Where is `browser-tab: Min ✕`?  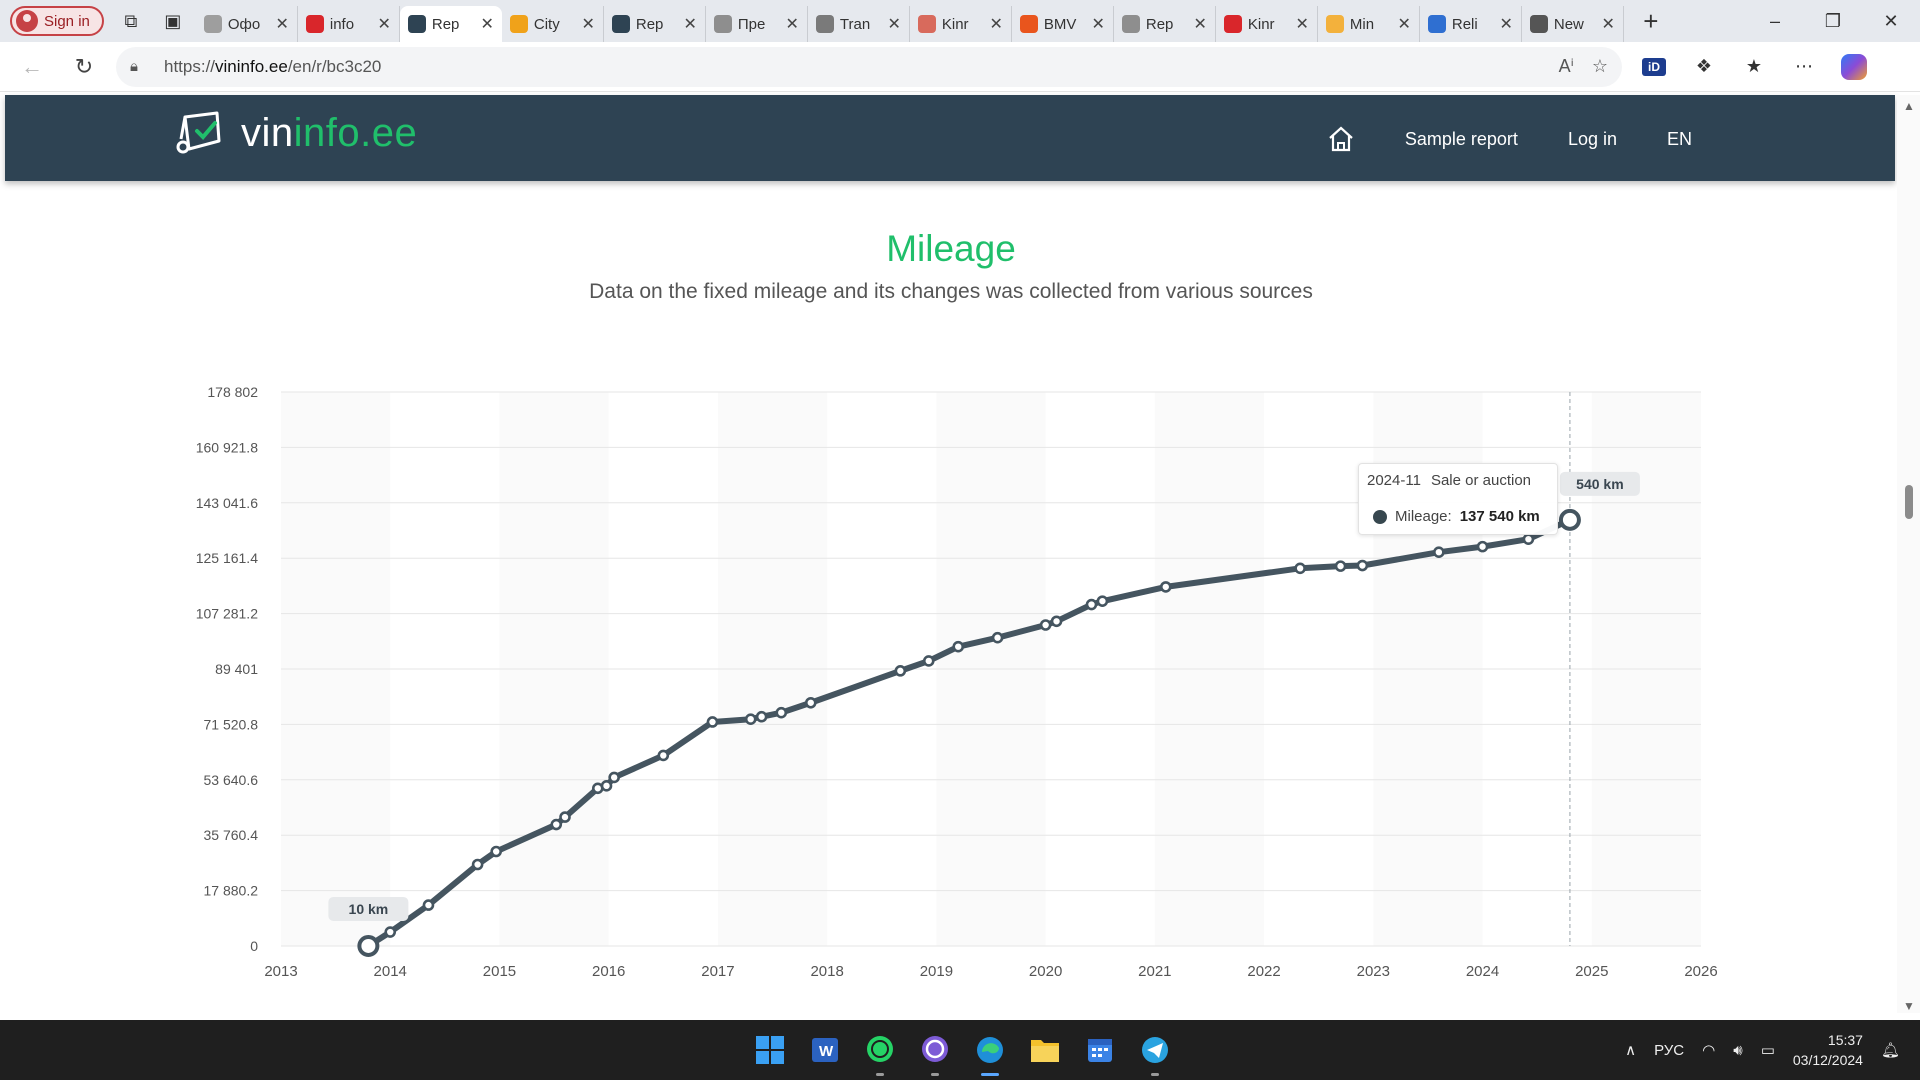
browser-tab: Min ✕ is located at coordinates (1369, 24).